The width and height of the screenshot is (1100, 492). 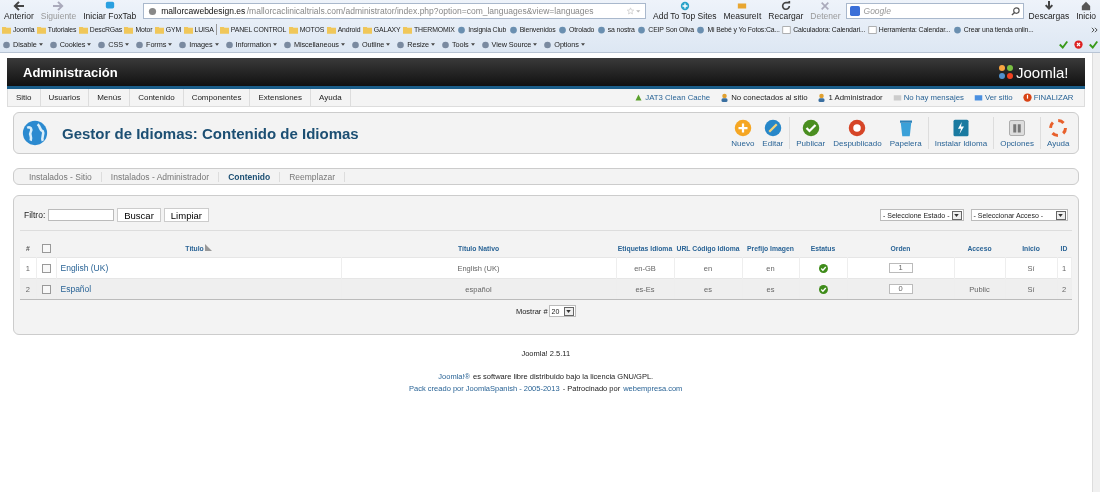 I want to click on menu-item: Extensiones, so click(x=281, y=97).